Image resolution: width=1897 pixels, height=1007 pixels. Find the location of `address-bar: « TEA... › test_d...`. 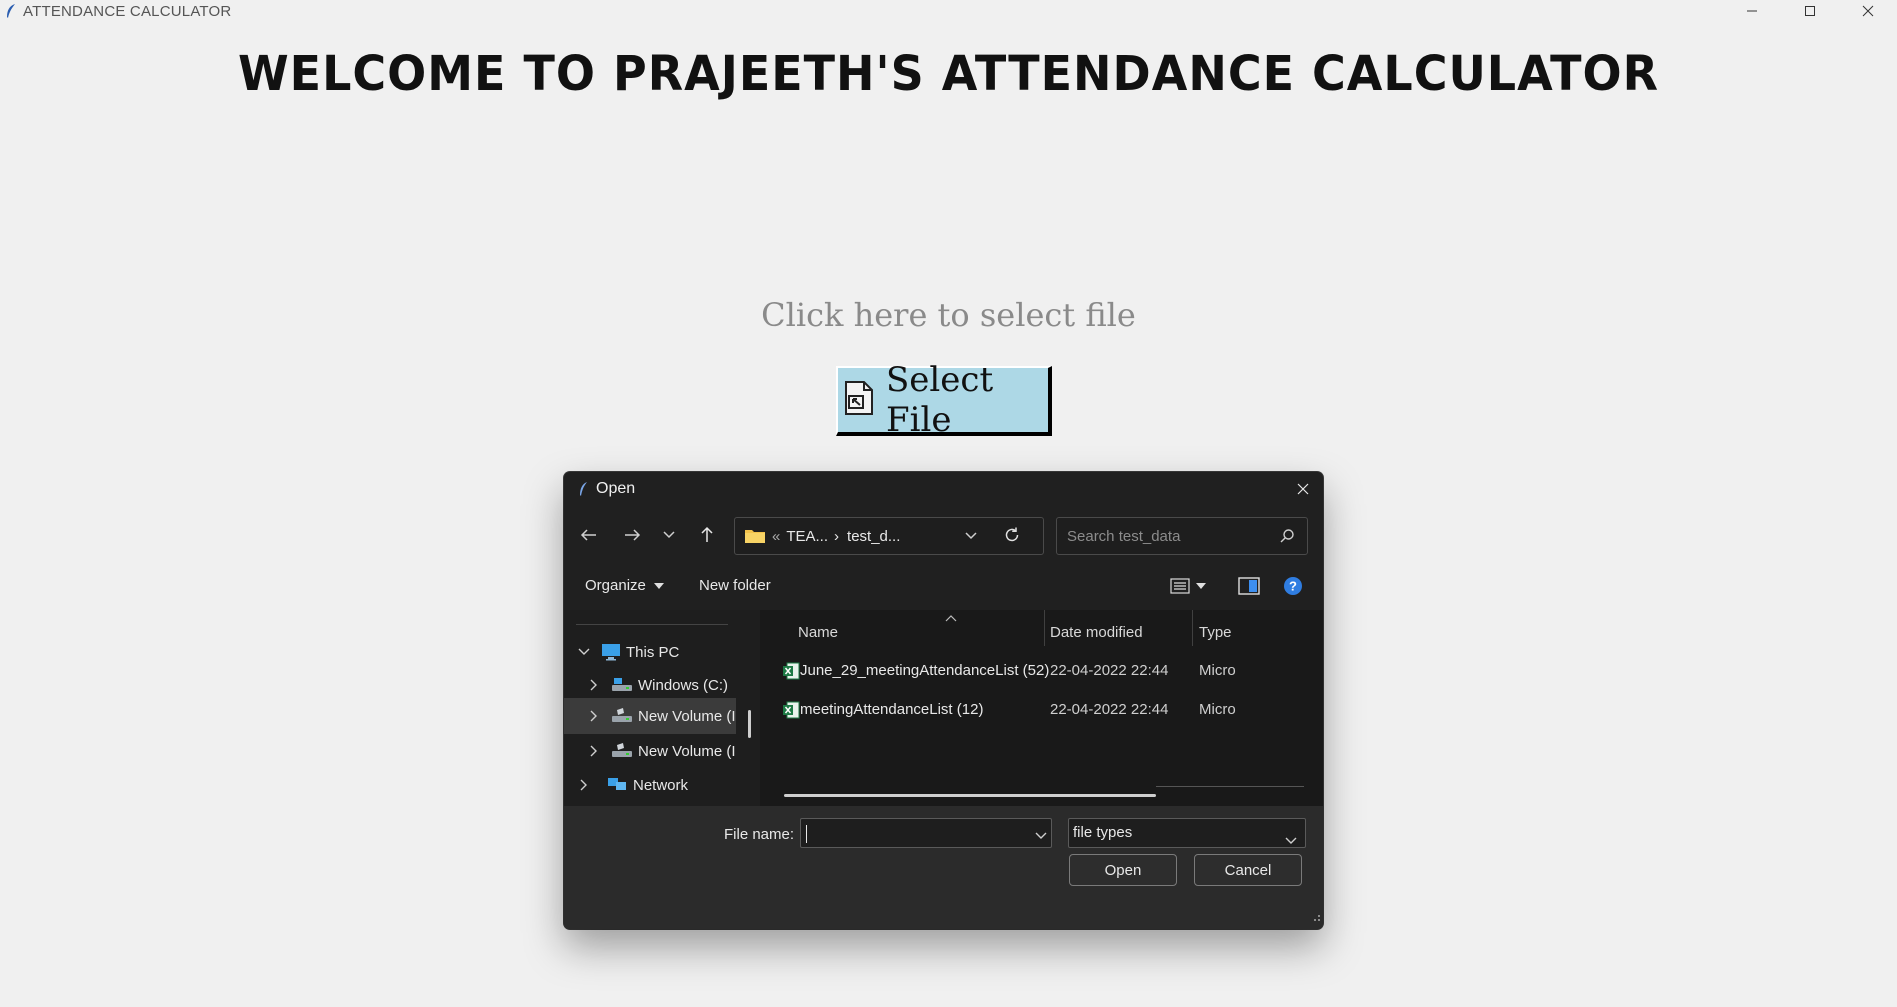

address-bar: « TEA... › test_d... is located at coordinates (889, 536).